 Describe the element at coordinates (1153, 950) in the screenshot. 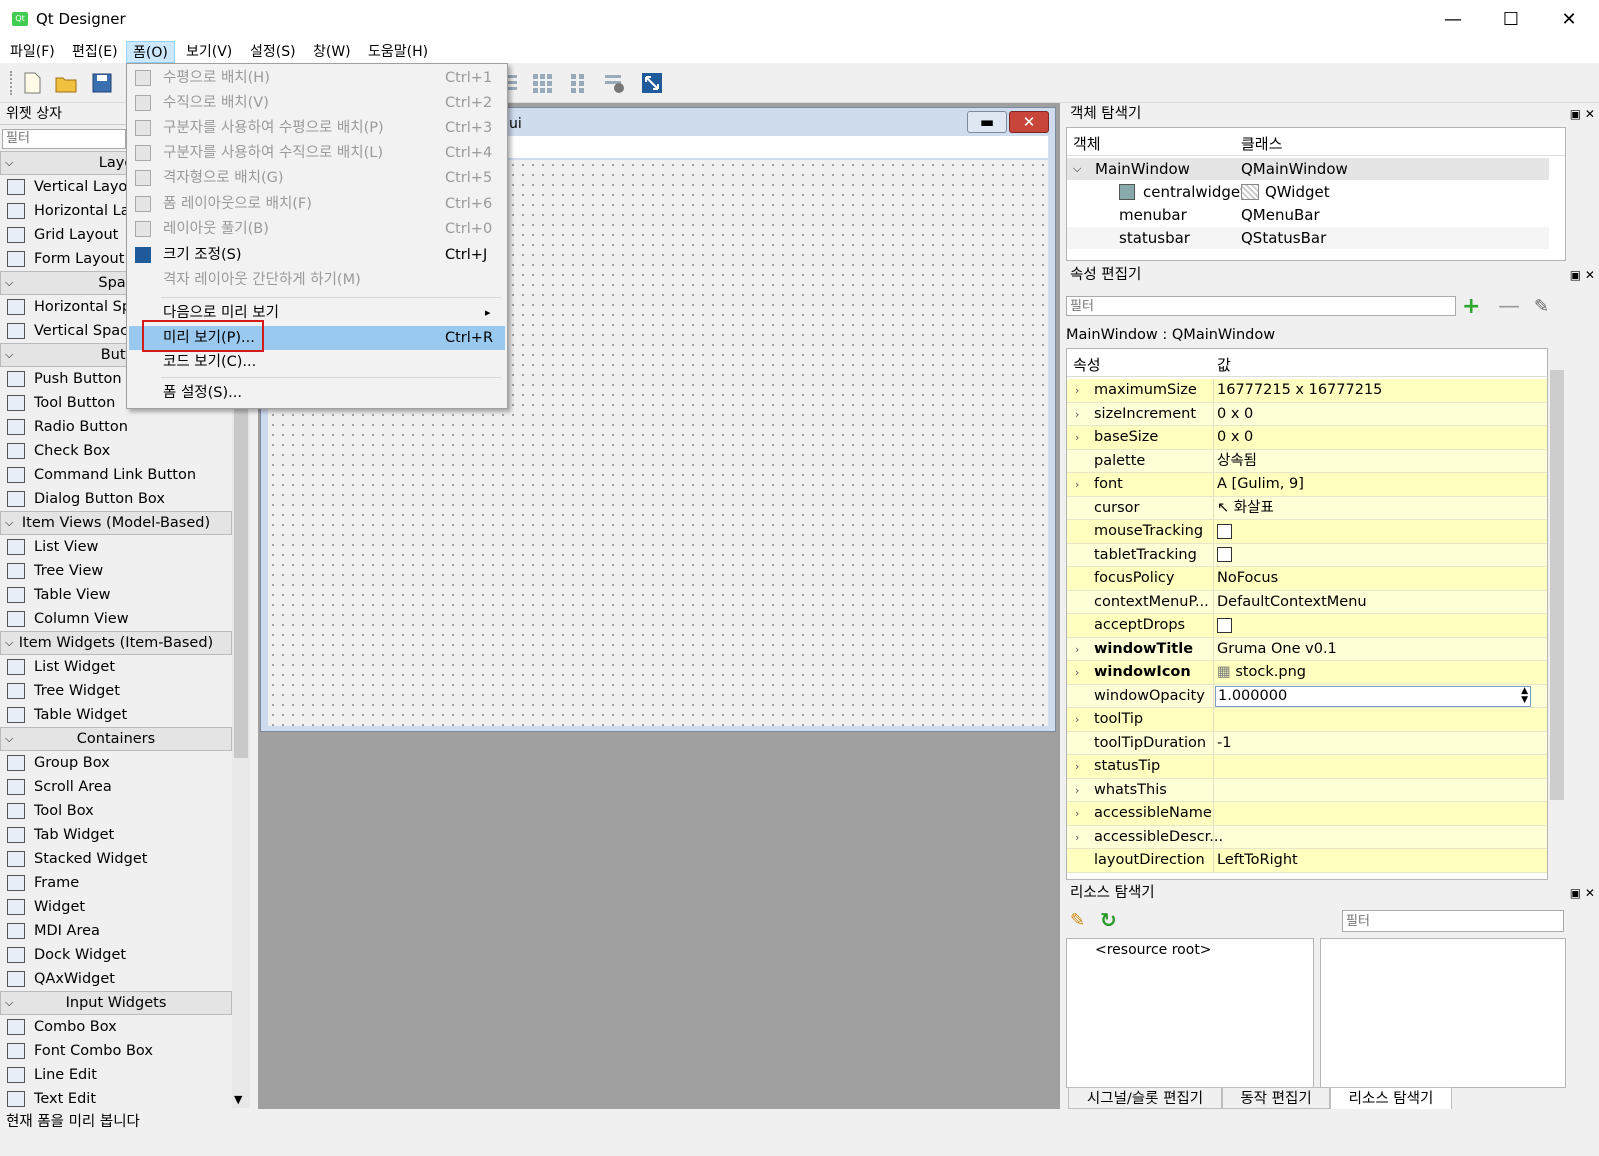

I see `resource-root-item: <resource root>` at that location.